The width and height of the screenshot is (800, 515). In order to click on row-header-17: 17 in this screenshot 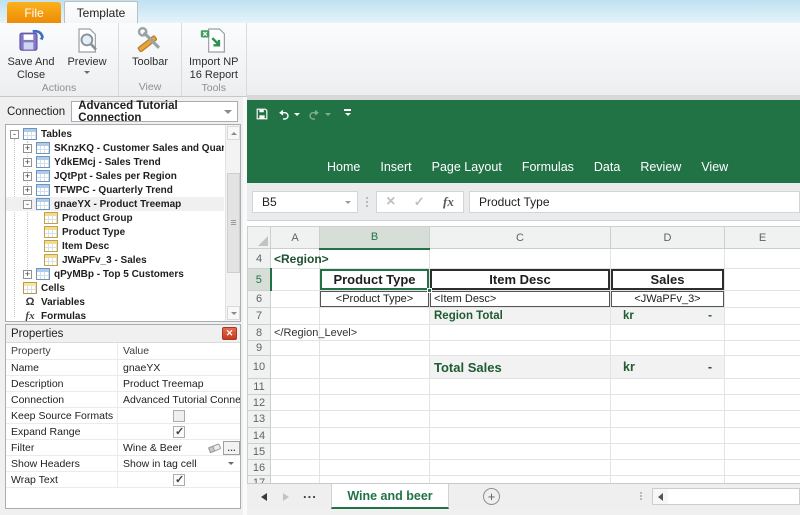, I will do `click(259, 479)`.